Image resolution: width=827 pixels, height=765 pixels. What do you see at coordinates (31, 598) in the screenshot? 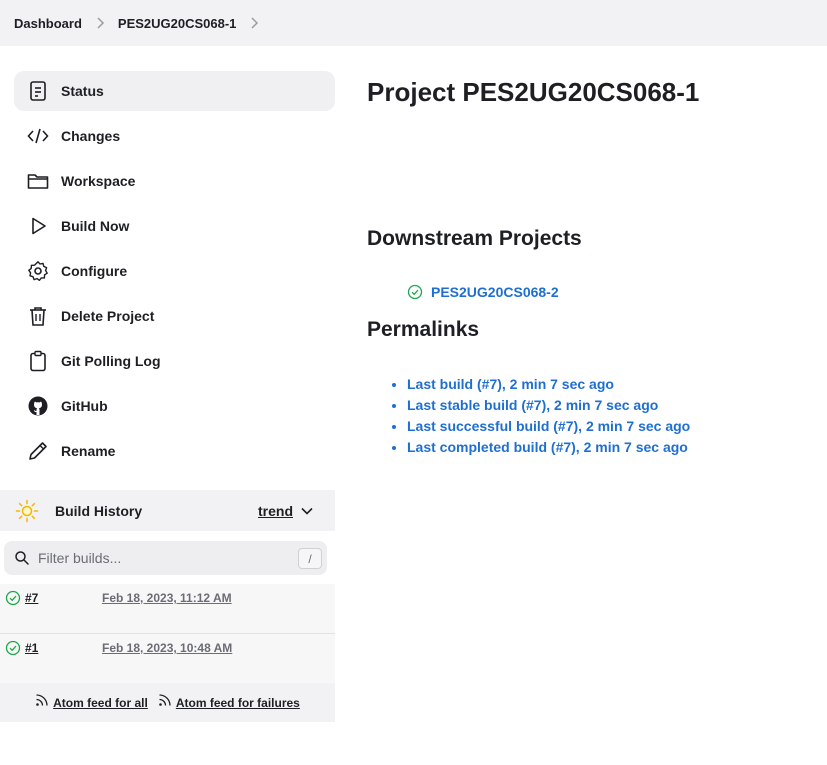
I see `build-number-link: #7` at bounding box center [31, 598].